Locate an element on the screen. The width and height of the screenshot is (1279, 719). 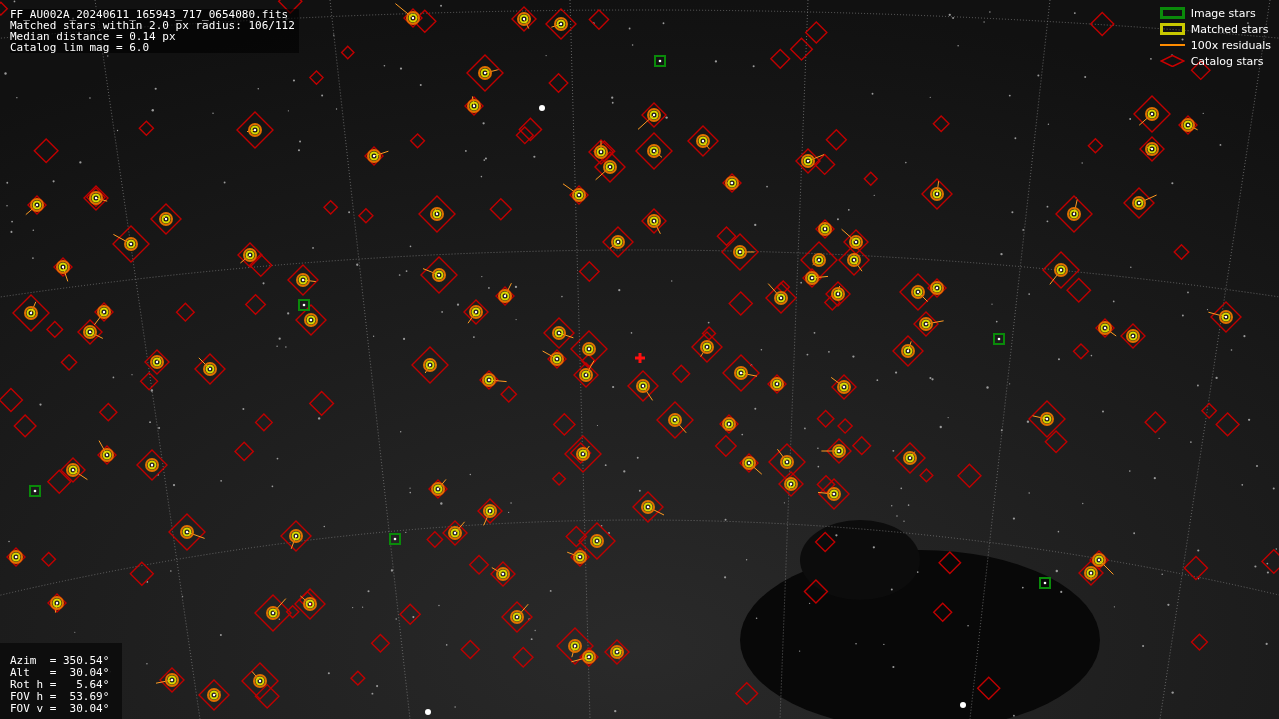
info-line: Median distance = 0.14 px is located at coordinates (93, 36).